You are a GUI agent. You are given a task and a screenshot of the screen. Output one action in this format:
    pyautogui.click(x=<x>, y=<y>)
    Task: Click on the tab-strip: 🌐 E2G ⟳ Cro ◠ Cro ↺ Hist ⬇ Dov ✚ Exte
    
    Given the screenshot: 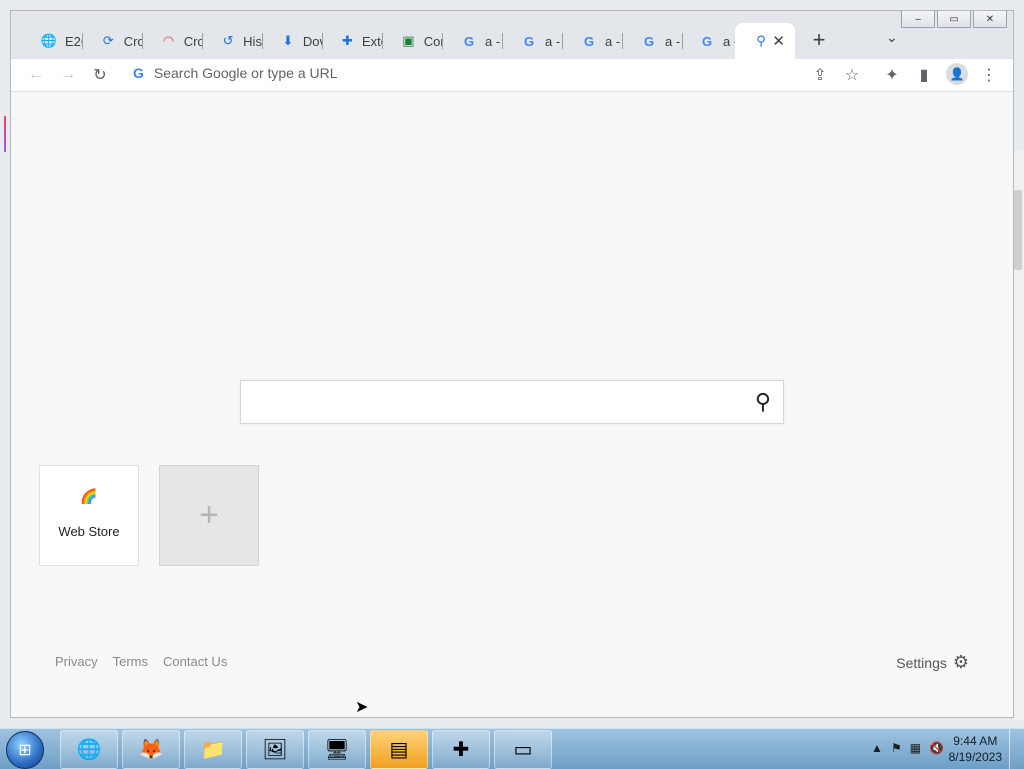 What is the action you would take?
    pyautogui.click(x=512, y=36)
    